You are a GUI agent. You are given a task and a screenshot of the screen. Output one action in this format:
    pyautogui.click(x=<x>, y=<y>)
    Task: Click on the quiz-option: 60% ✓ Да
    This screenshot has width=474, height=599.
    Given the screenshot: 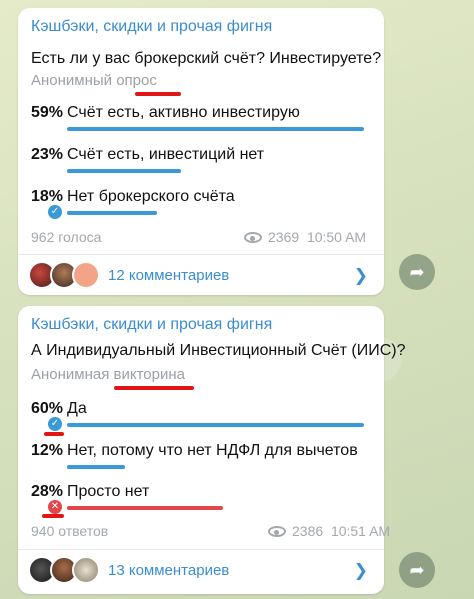 What is the action you would take?
    pyautogui.click(x=201, y=420)
    